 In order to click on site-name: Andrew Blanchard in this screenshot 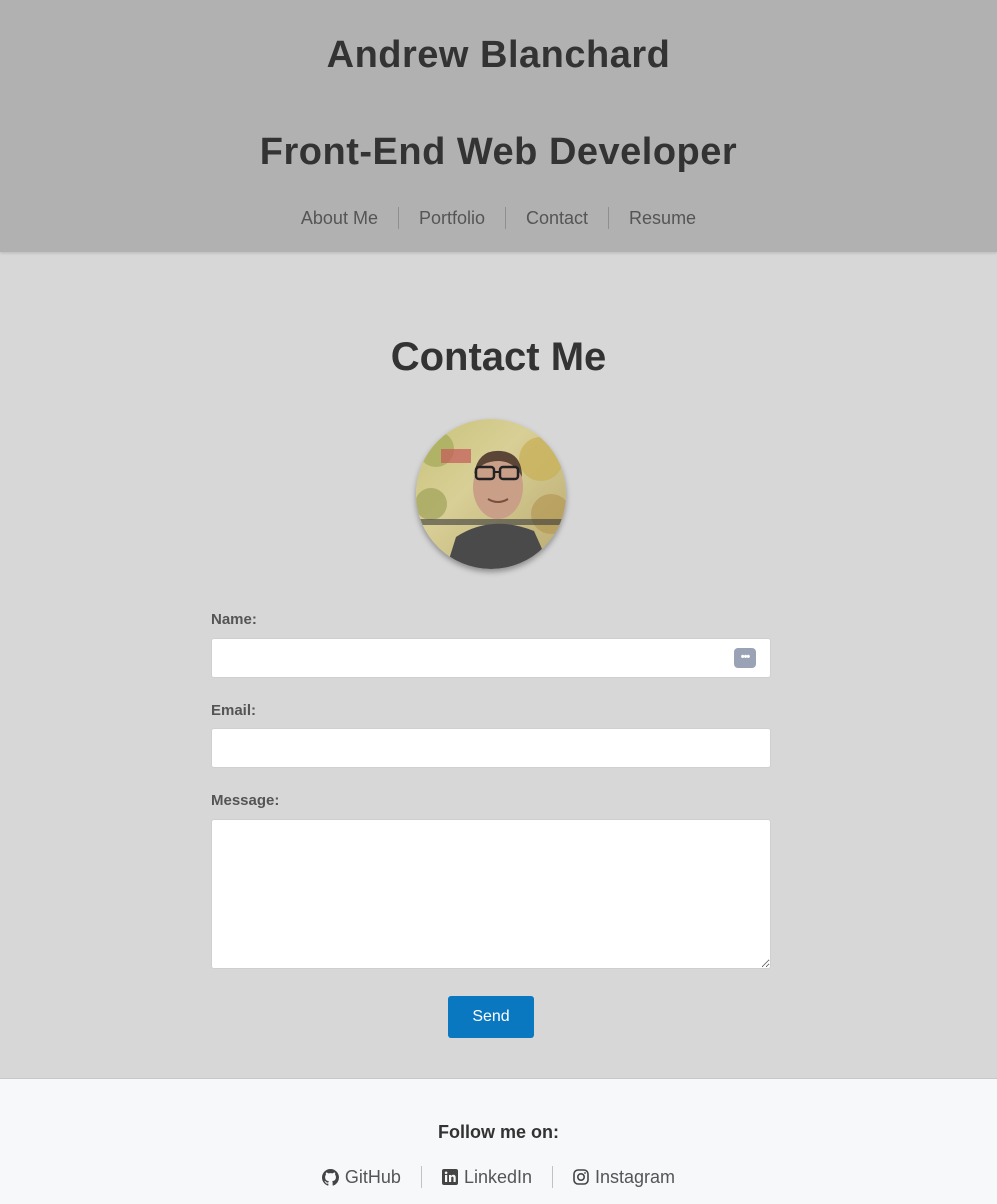, I will do `click(498, 55)`.